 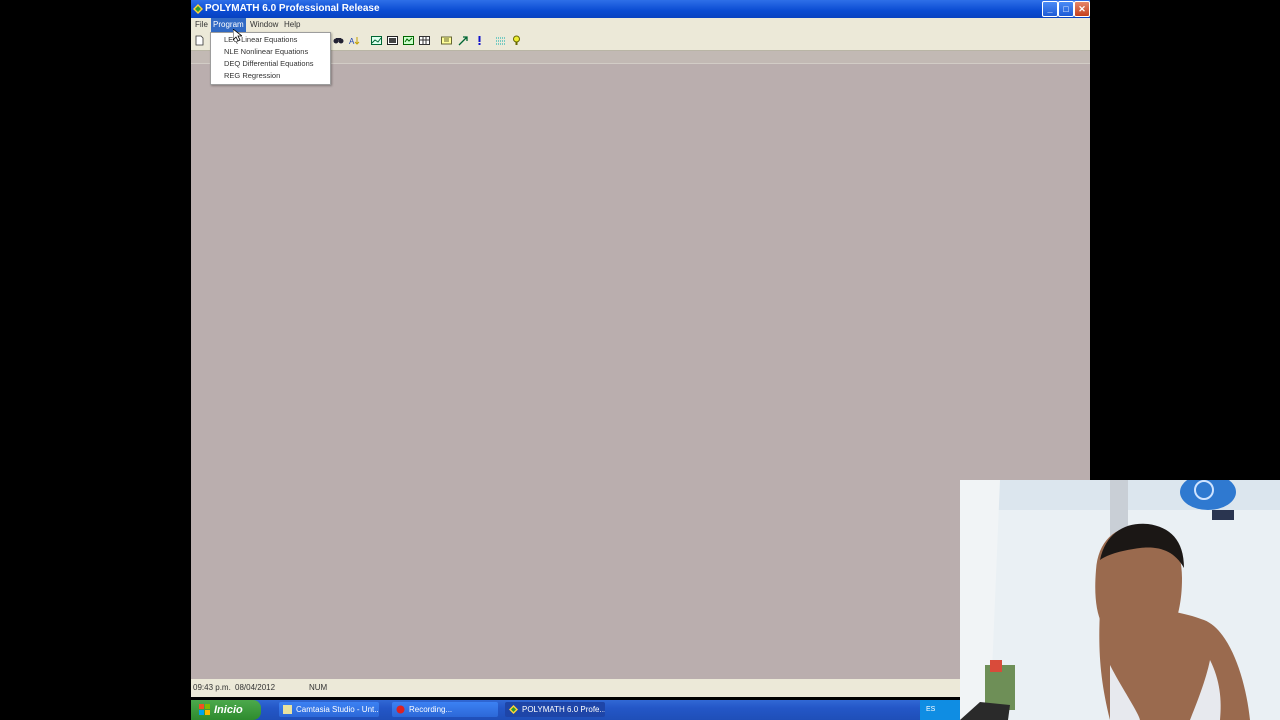 What do you see at coordinates (400, 709) in the screenshot?
I see `recording-icon` at bounding box center [400, 709].